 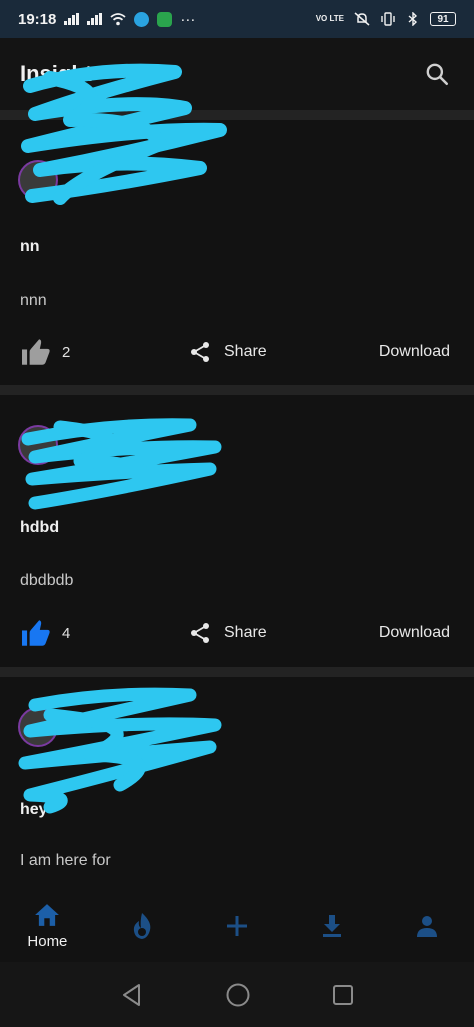 I want to click on download-icon, so click(x=331, y=926).